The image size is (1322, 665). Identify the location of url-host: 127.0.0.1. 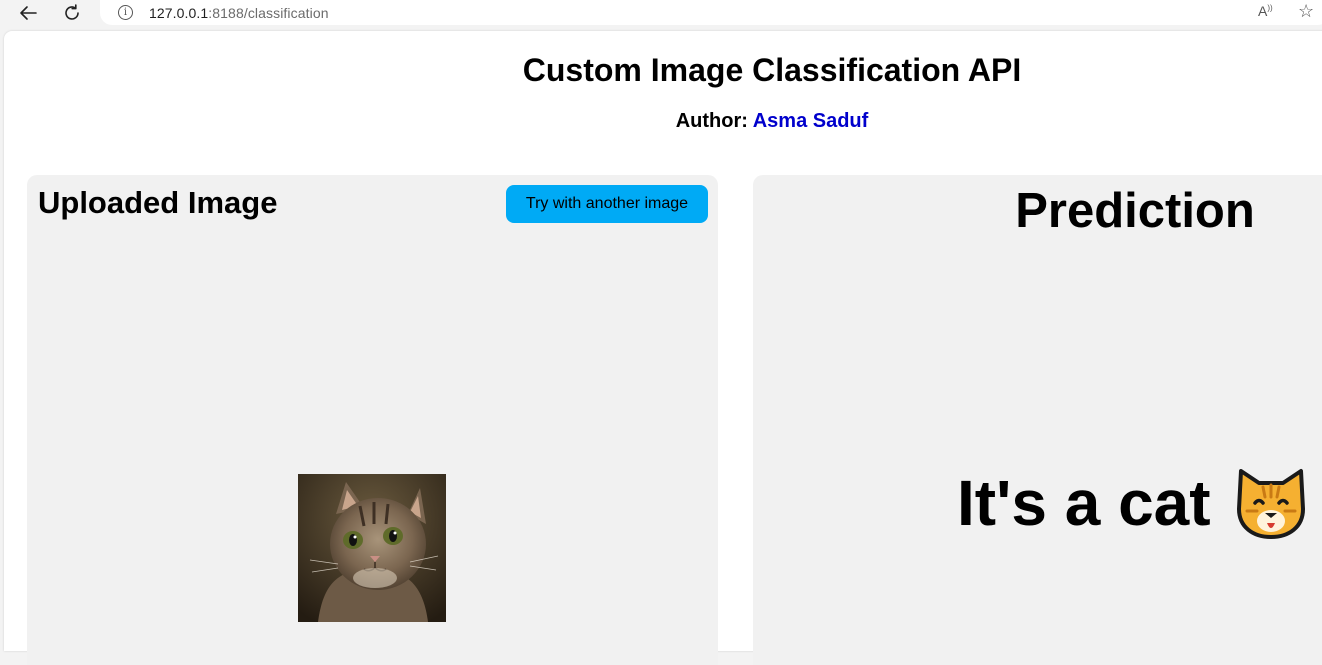
(179, 13).